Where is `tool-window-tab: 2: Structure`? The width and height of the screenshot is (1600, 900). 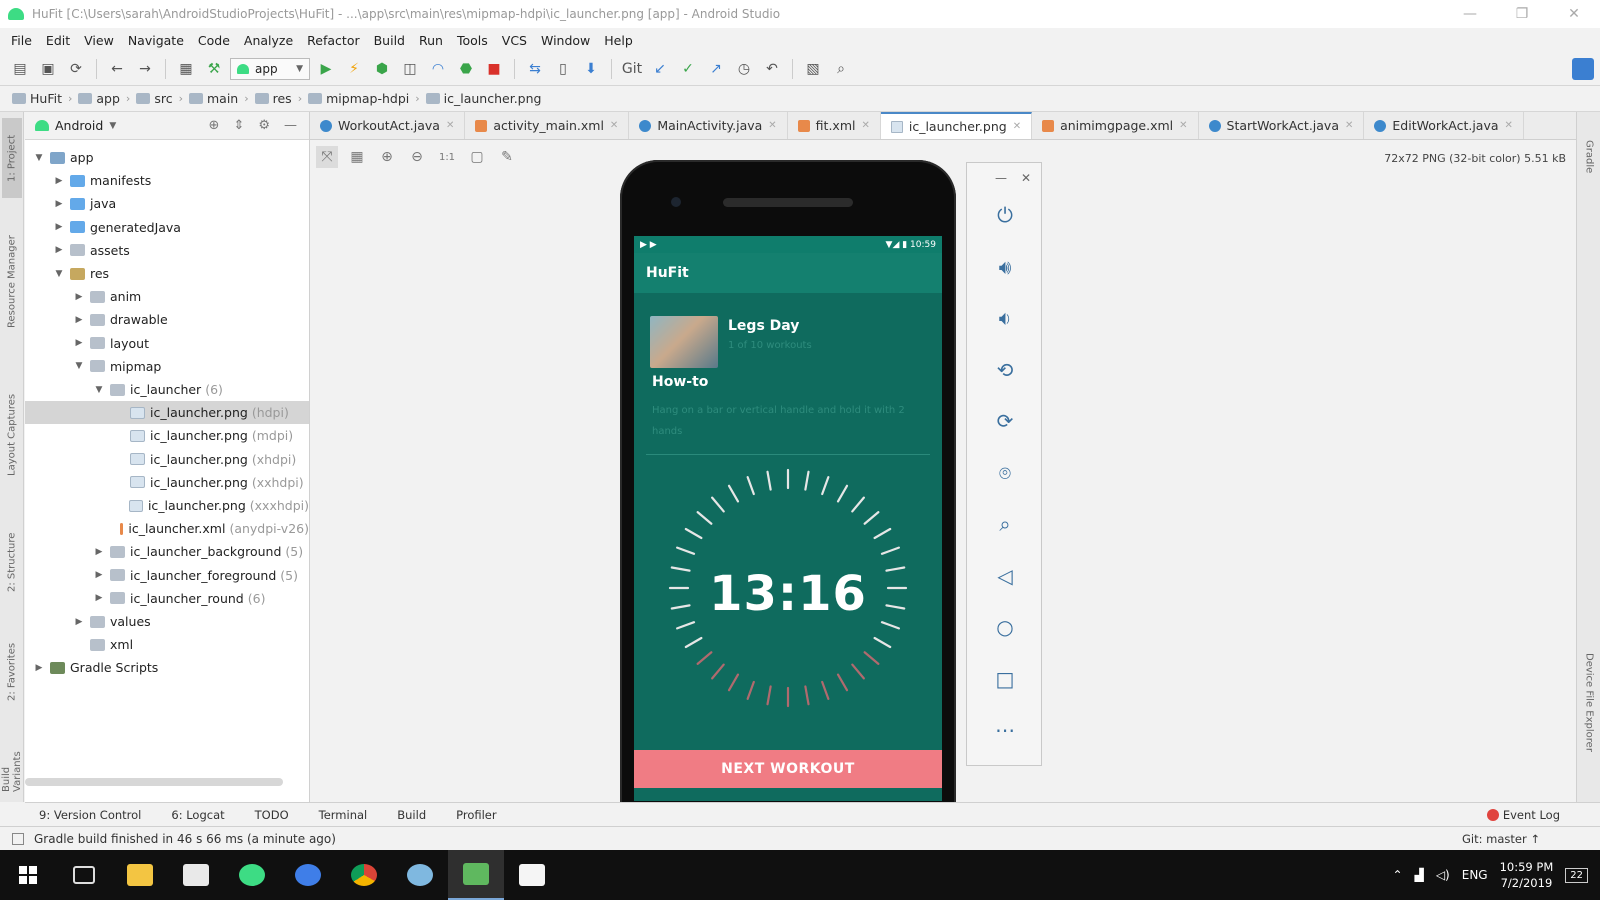 tool-window-tab: 2: Structure is located at coordinates (12, 562).